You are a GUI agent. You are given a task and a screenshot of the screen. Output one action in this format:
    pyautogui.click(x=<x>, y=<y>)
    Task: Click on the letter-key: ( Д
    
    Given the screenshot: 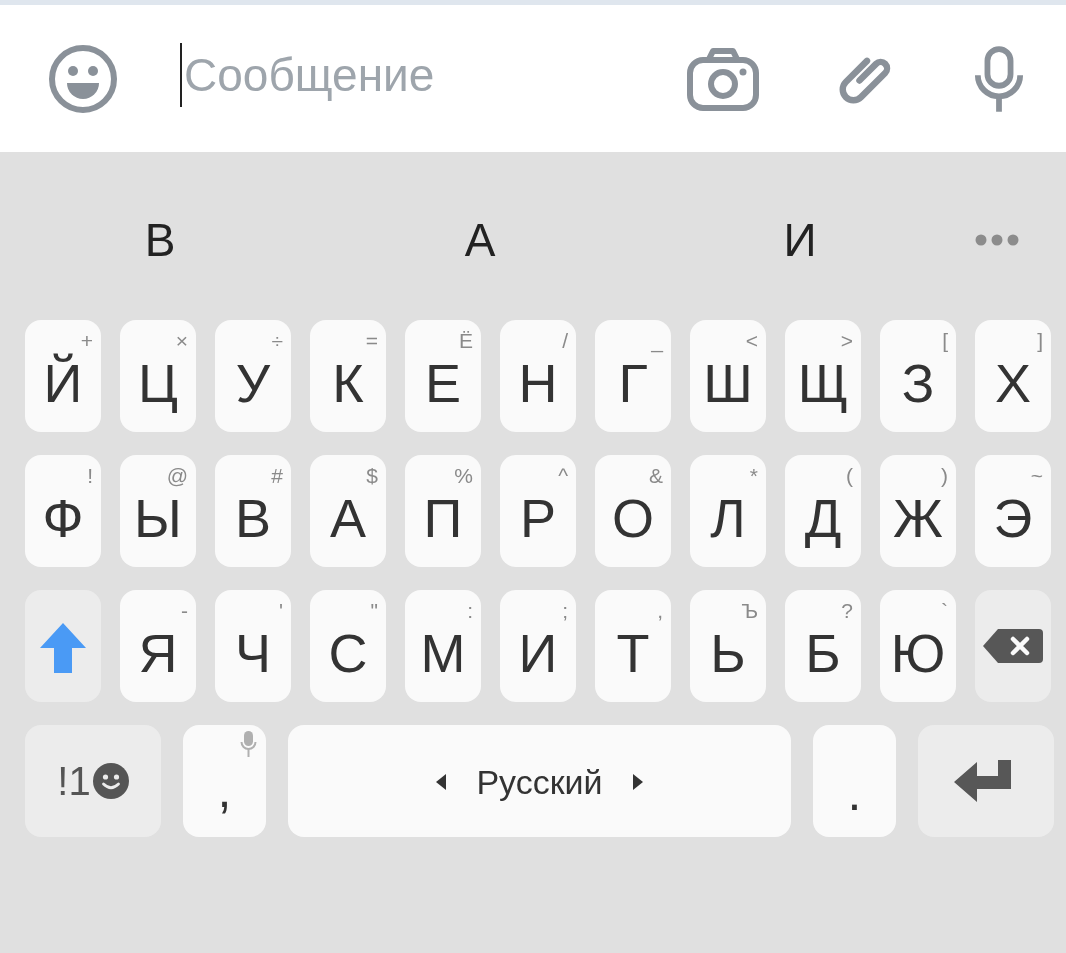 What is the action you would take?
    pyautogui.click(x=823, y=511)
    